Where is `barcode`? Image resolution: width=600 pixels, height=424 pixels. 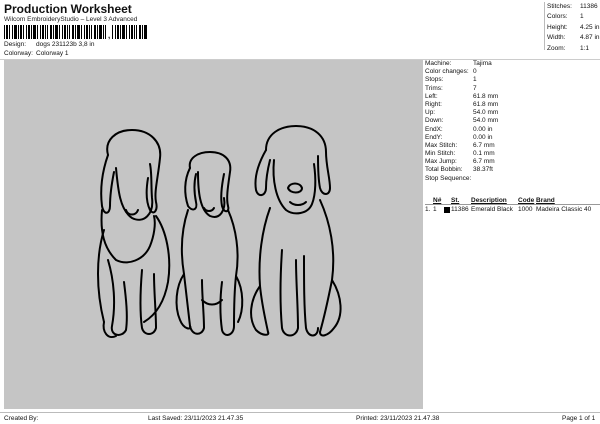 barcode is located at coordinates (75, 32).